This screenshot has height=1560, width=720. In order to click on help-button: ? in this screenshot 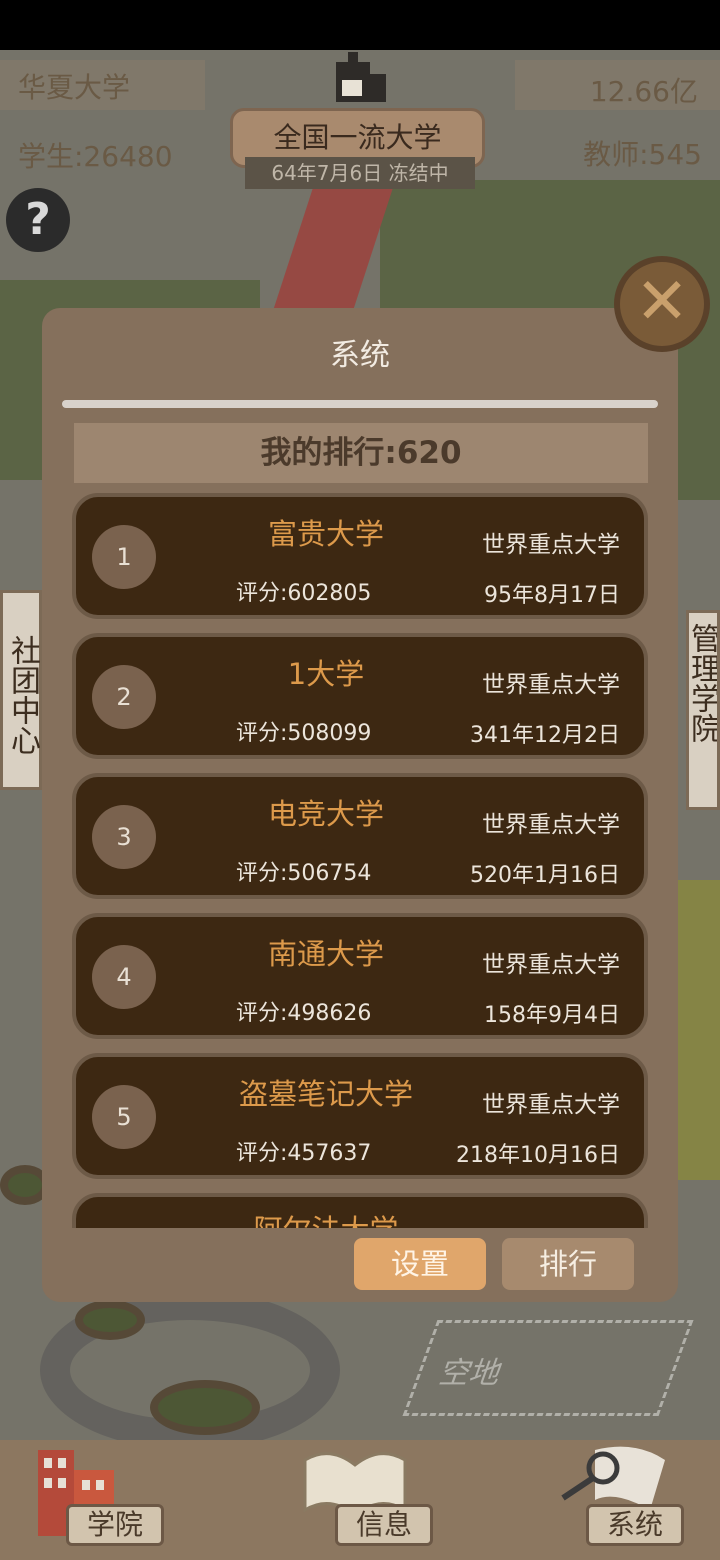, I will do `click(38, 220)`.